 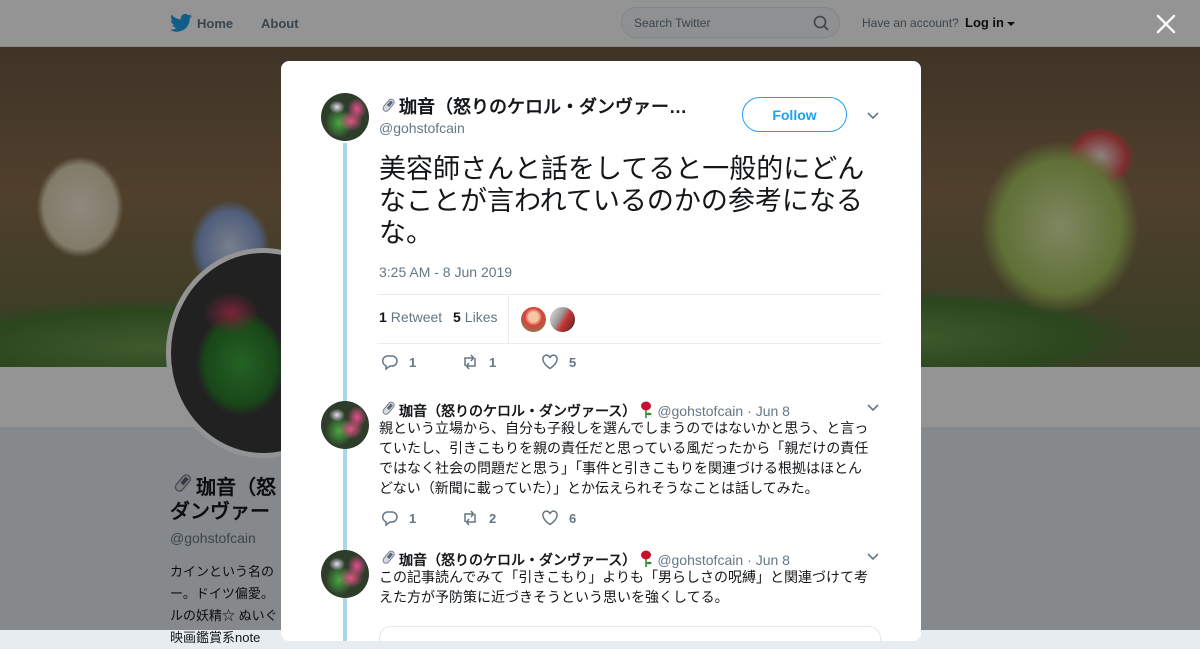 What do you see at coordinates (493, 518) in the screenshot?
I see `retweet-count-action: 2` at bounding box center [493, 518].